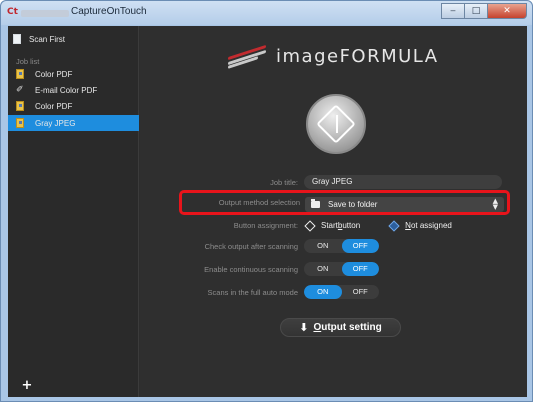  What do you see at coordinates (453, 11) in the screenshot?
I see `minimize-button: ‒` at bounding box center [453, 11].